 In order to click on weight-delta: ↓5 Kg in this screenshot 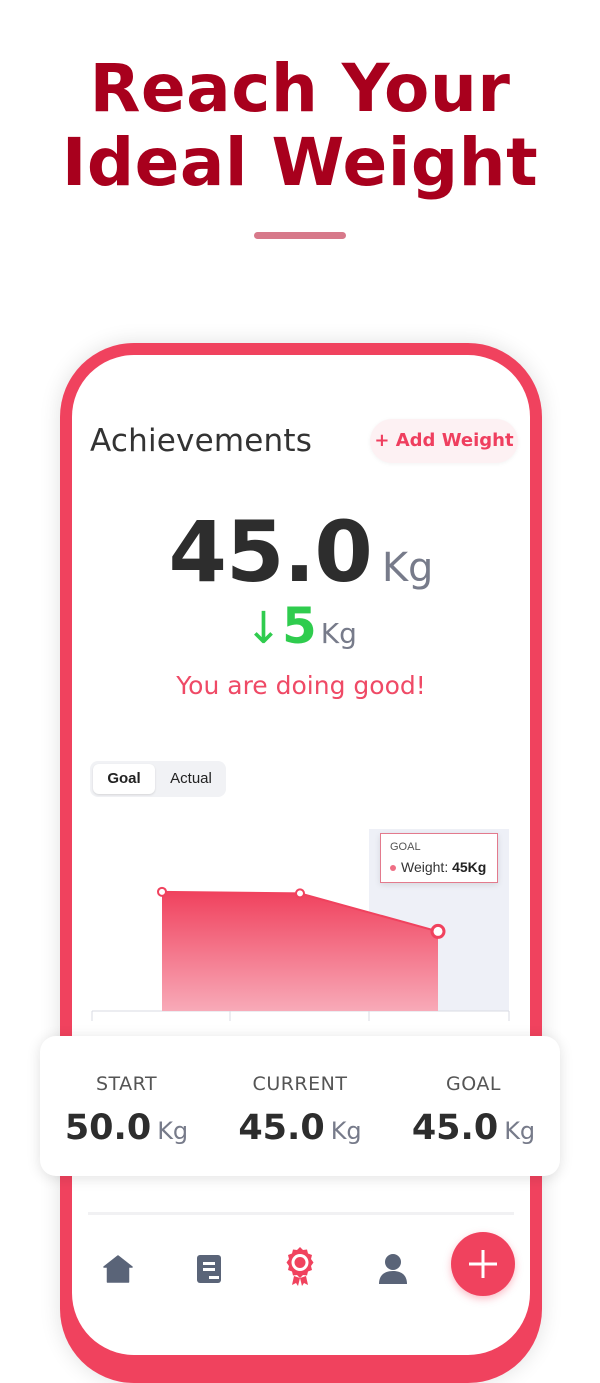, I will do `click(301, 626)`.